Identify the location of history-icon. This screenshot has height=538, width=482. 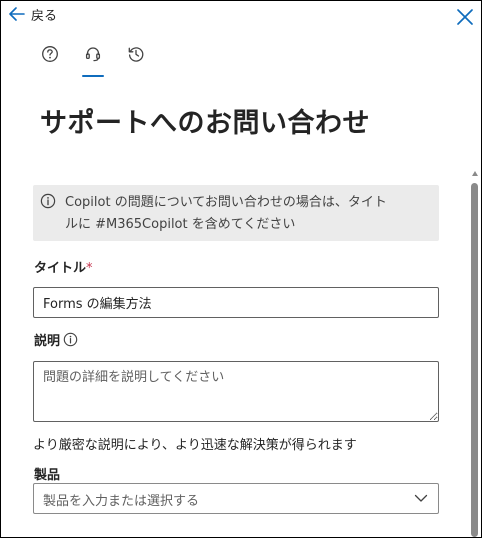
(136, 54).